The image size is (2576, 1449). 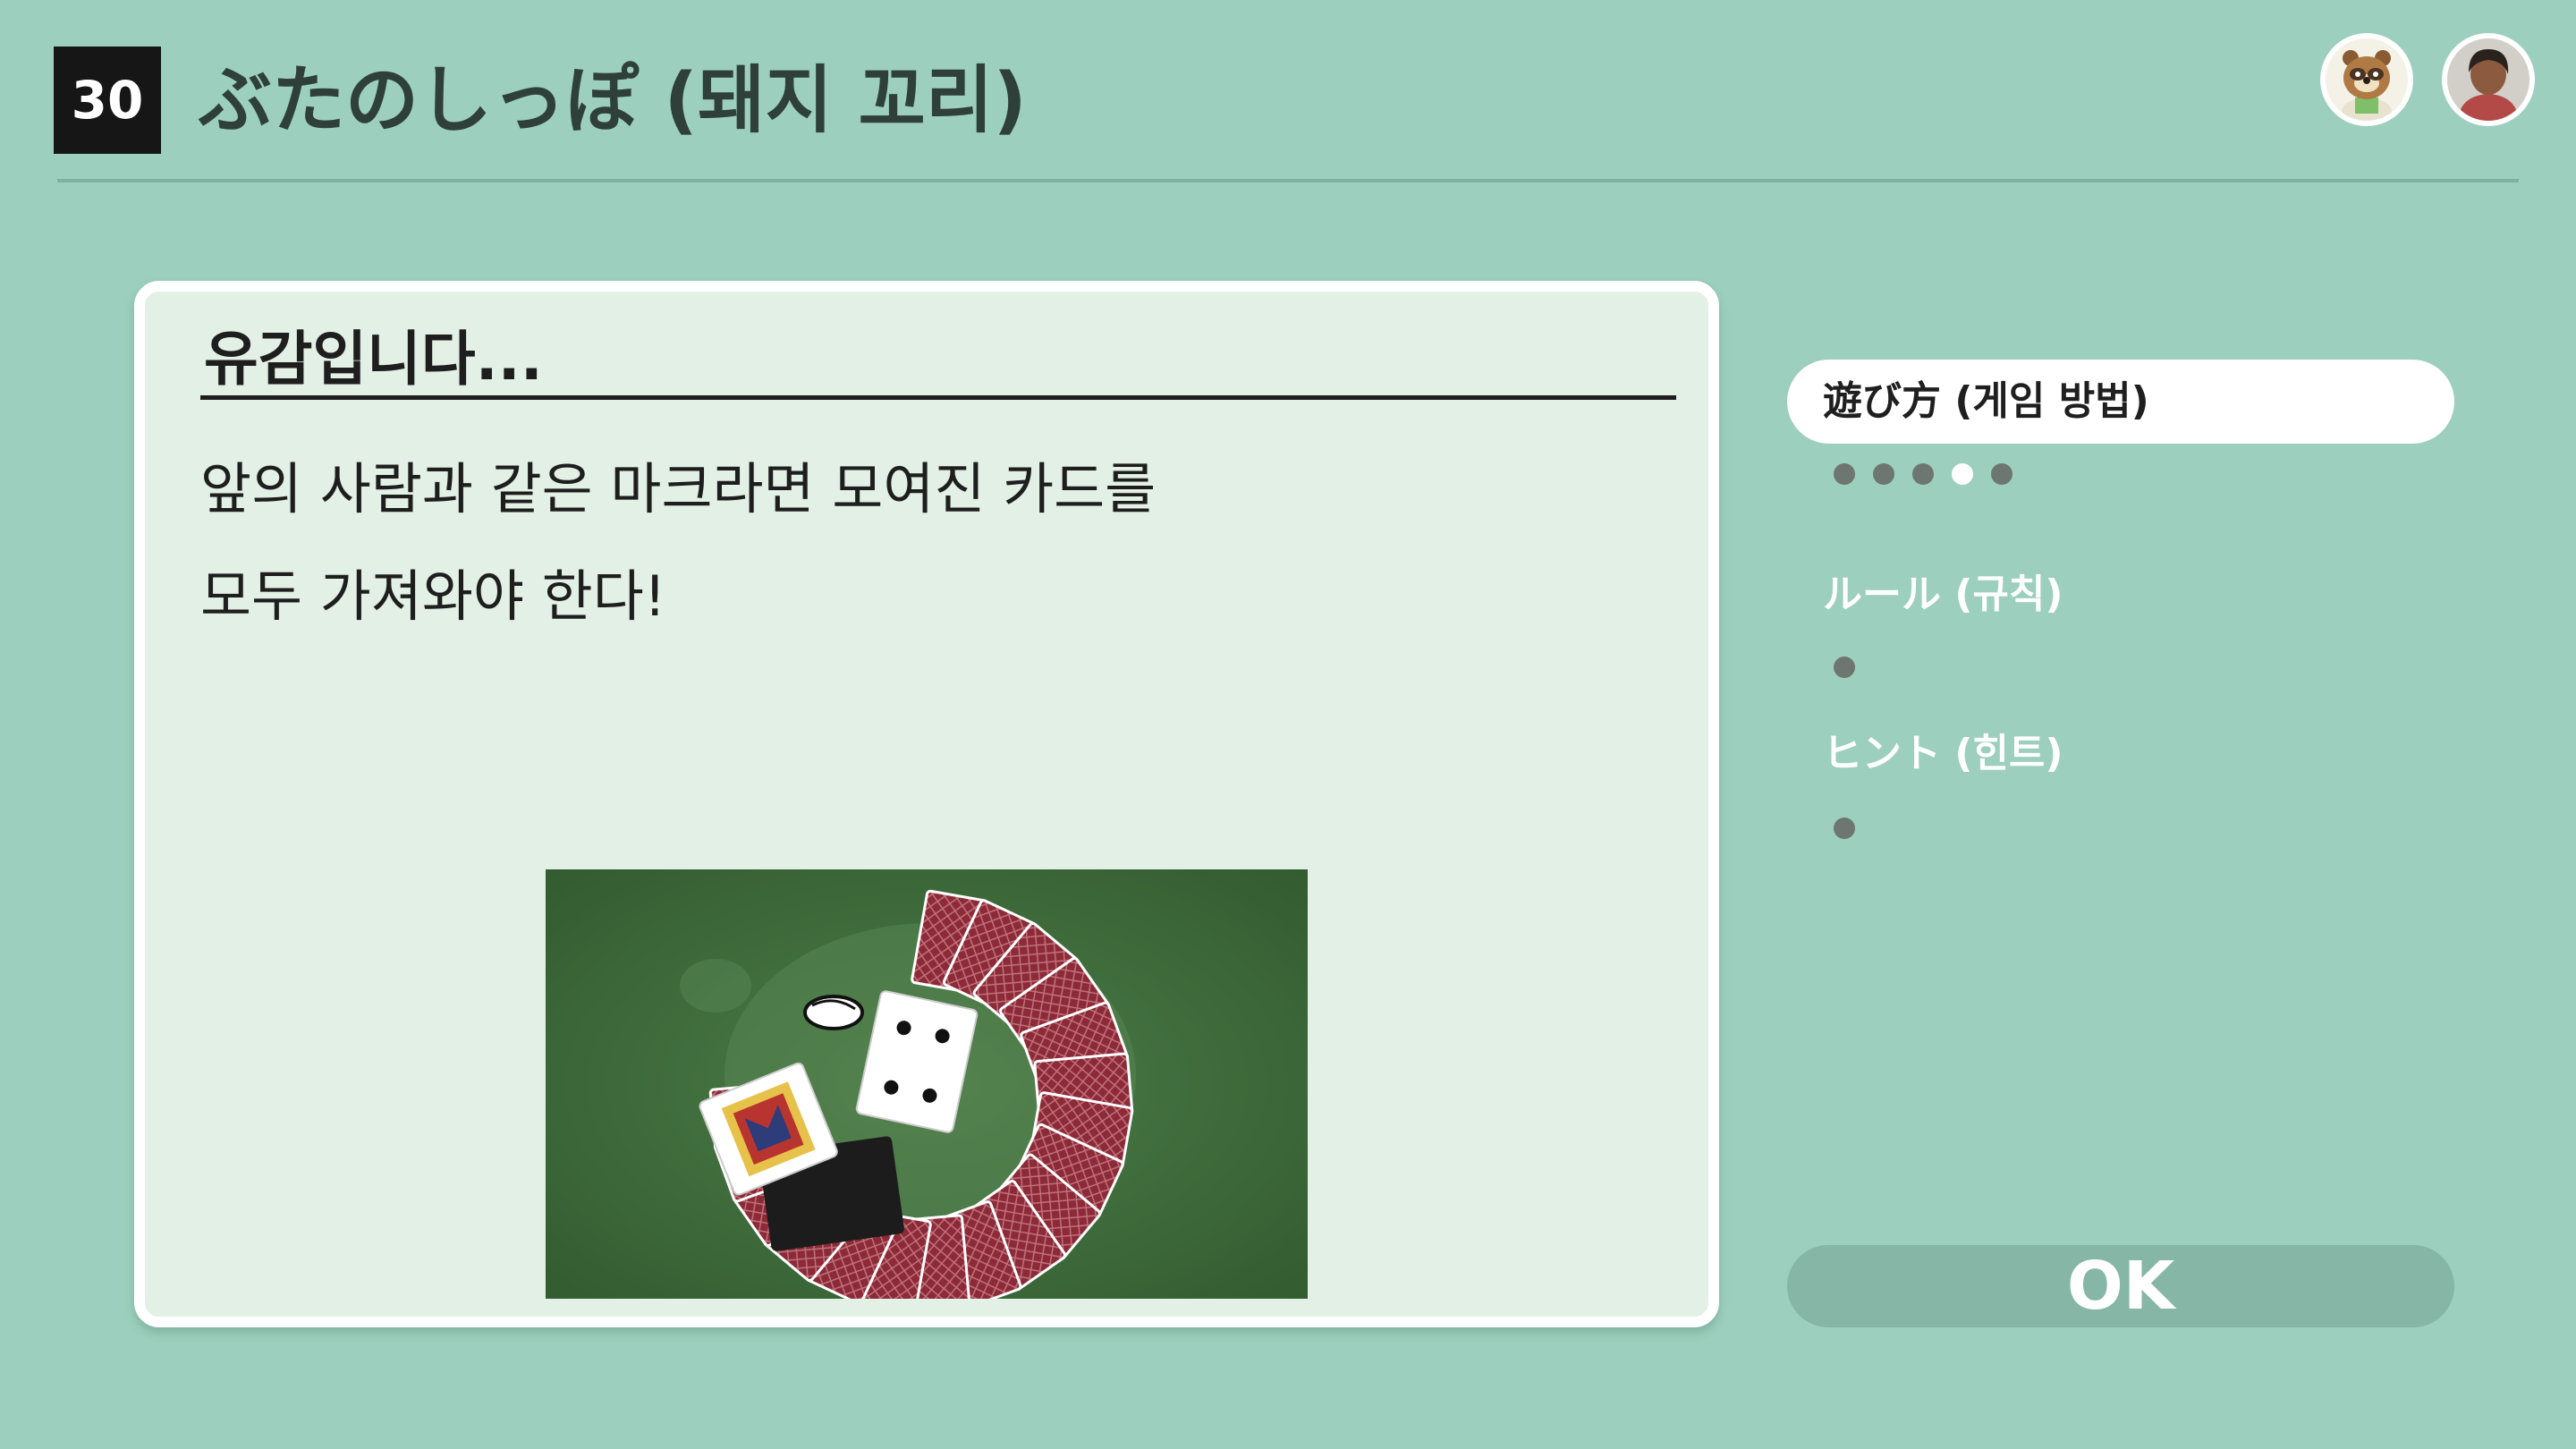 I want to click on panel-body-line-2: 모두 가져와야 한다!, so click(x=433, y=596).